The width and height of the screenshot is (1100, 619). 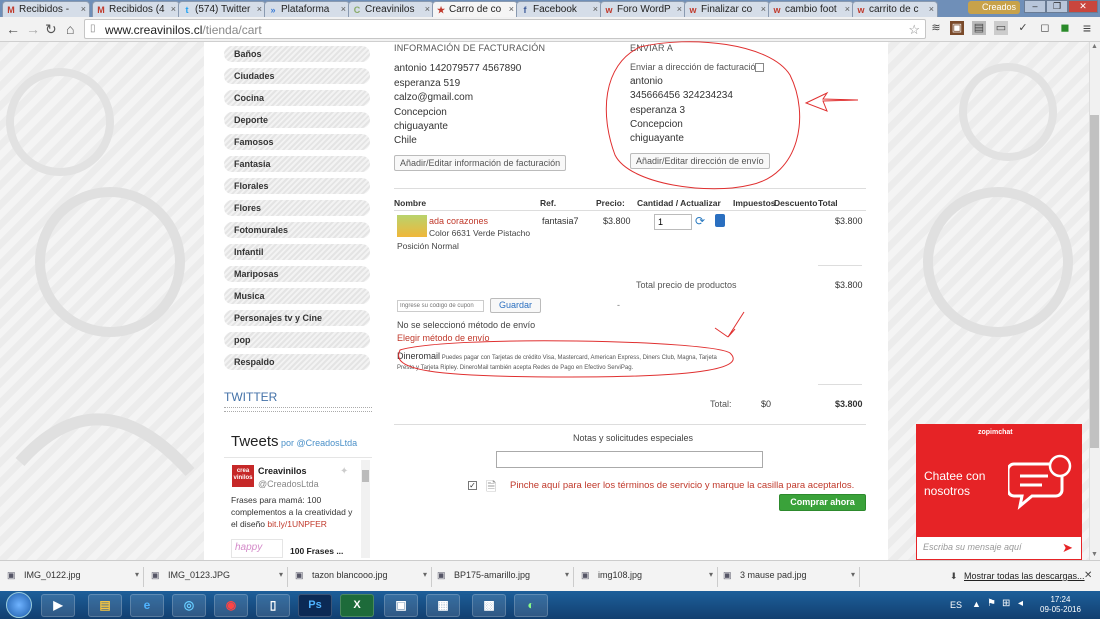 What do you see at coordinates (914, 30) in the screenshot?
I see `bookmark-star-icon: ☆` at bounding box center [914, 30].